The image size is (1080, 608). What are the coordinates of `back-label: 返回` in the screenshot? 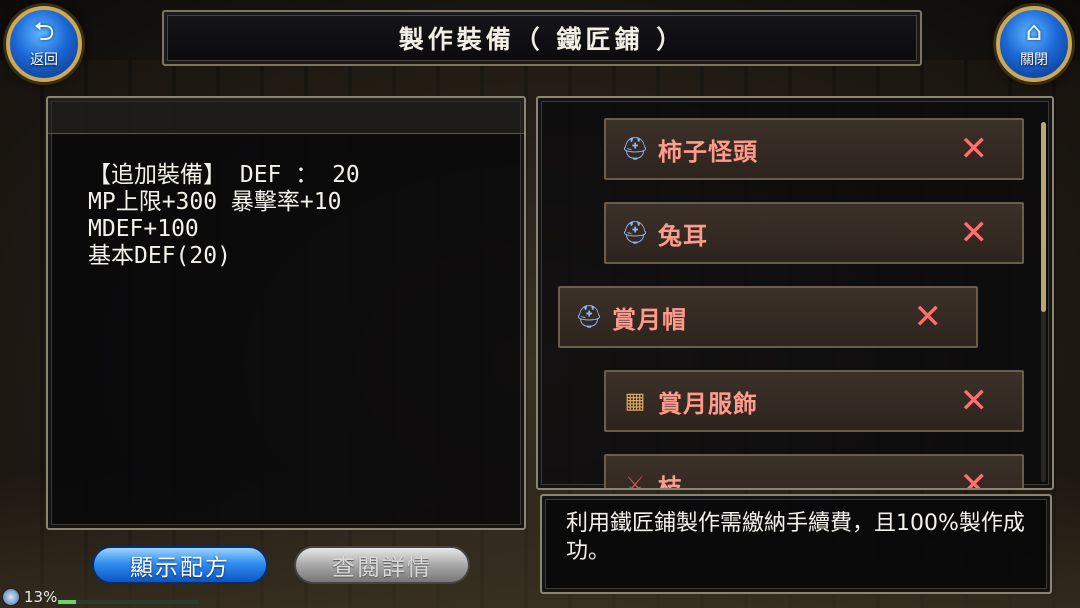 It's located at (44, 60).